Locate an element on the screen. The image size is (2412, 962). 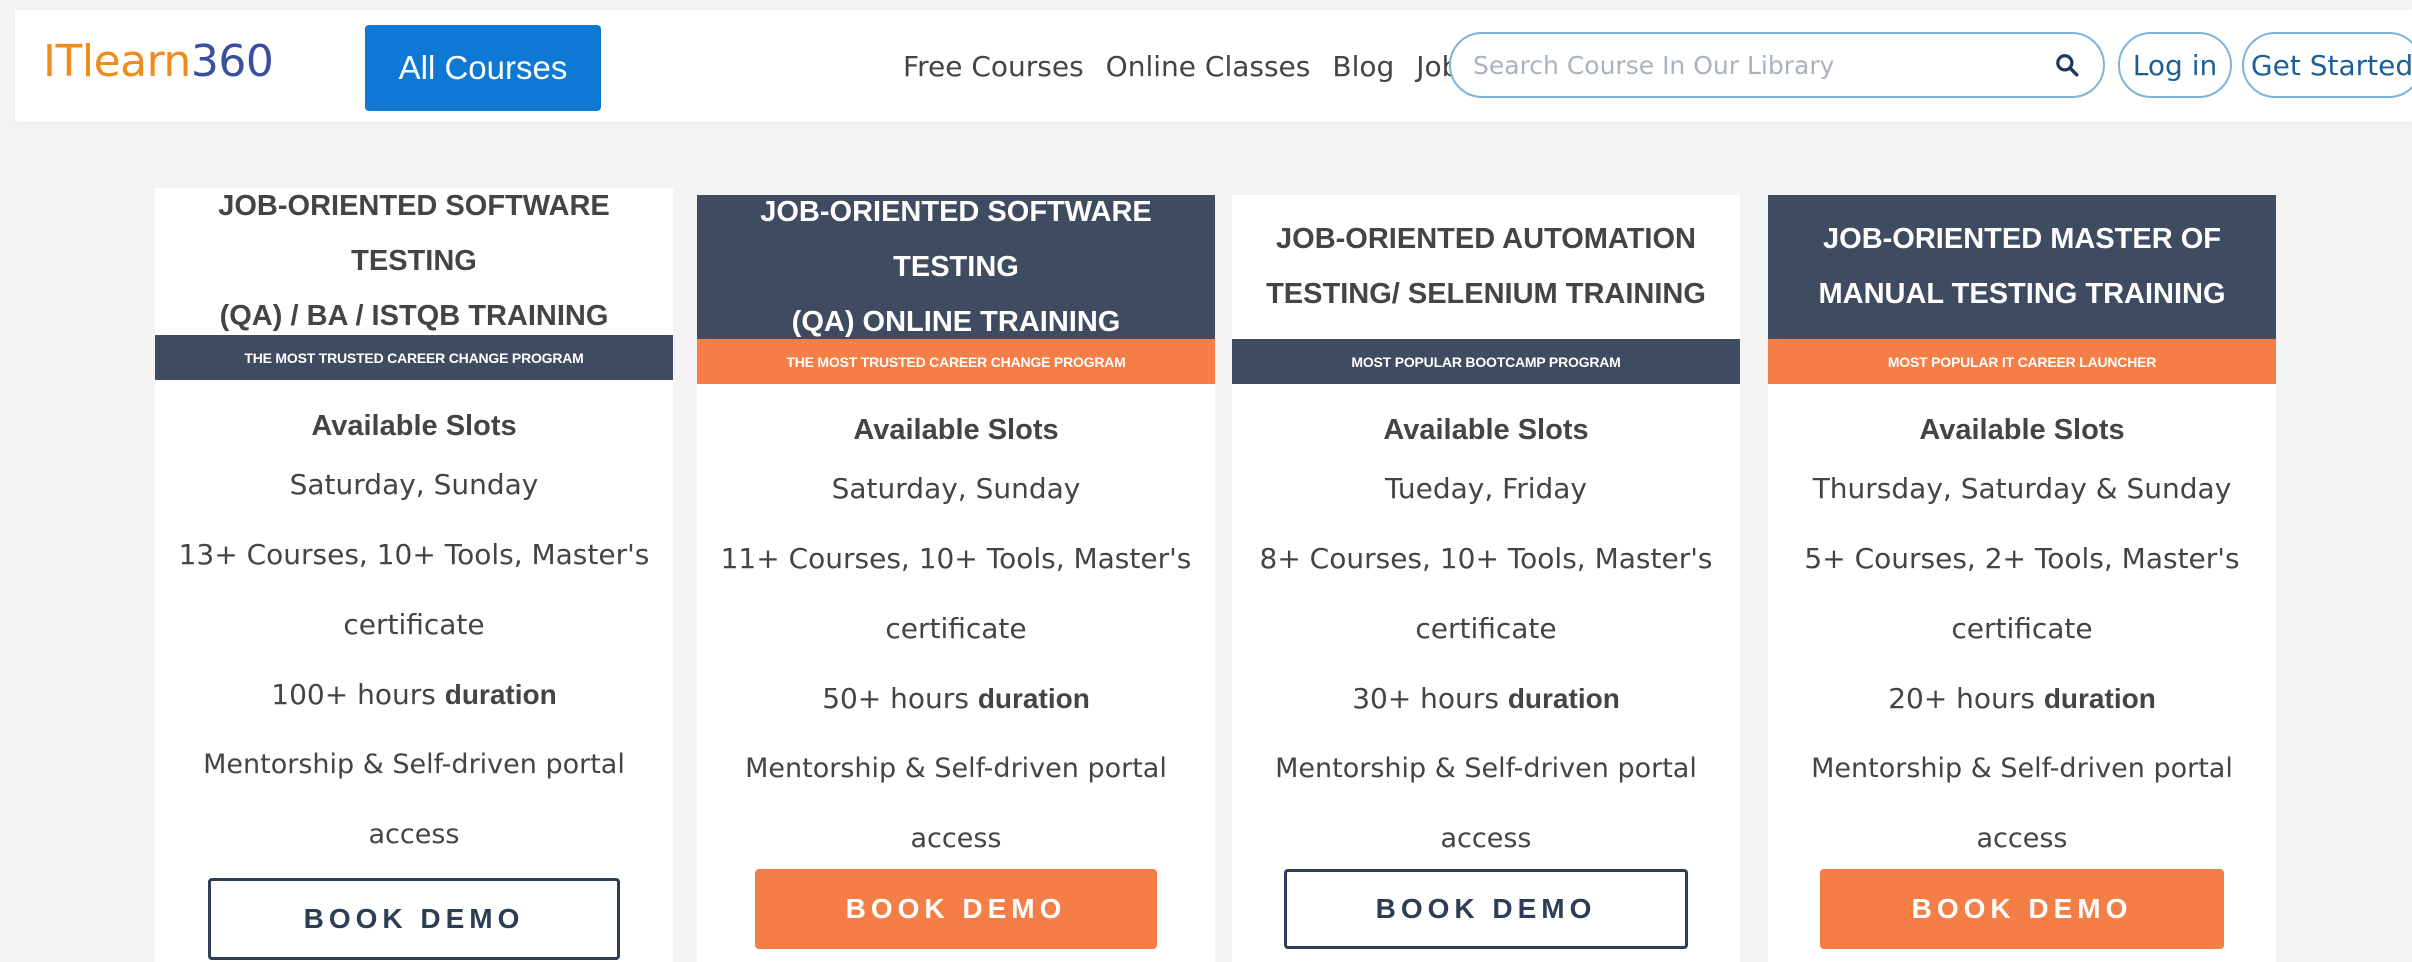
hours-value: 100+ hours is located at coordinates (353, 694).